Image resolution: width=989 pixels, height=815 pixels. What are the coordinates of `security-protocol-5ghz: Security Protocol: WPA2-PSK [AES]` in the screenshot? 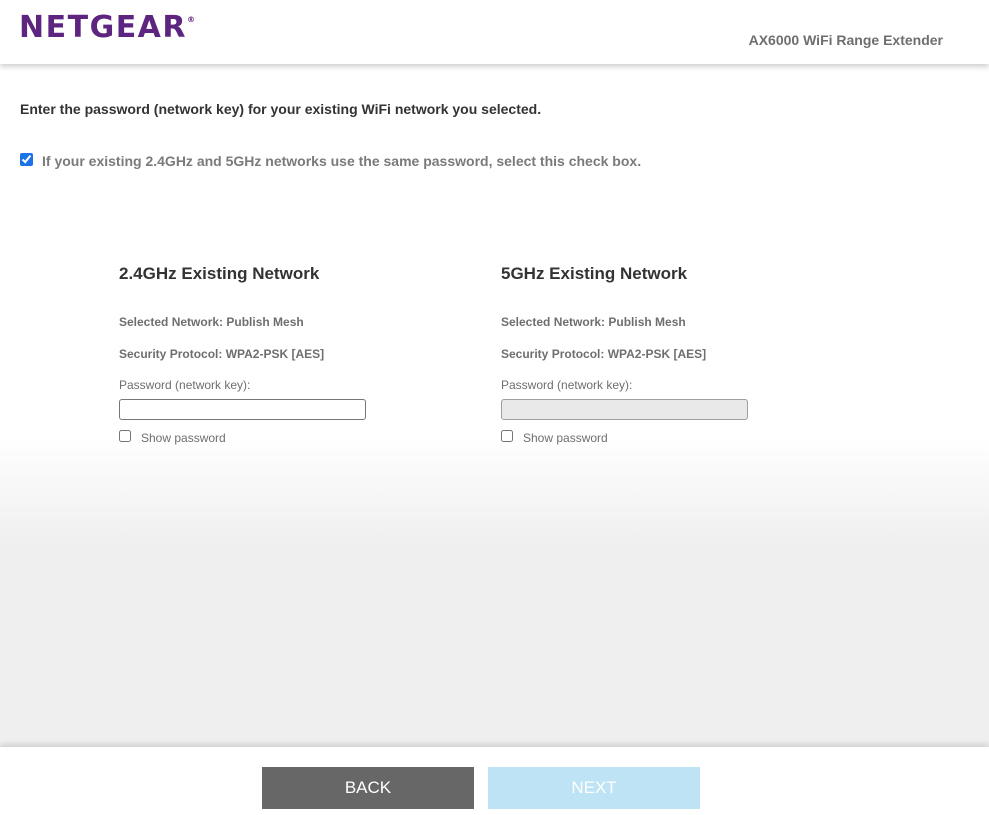 It's located at (604, 354).